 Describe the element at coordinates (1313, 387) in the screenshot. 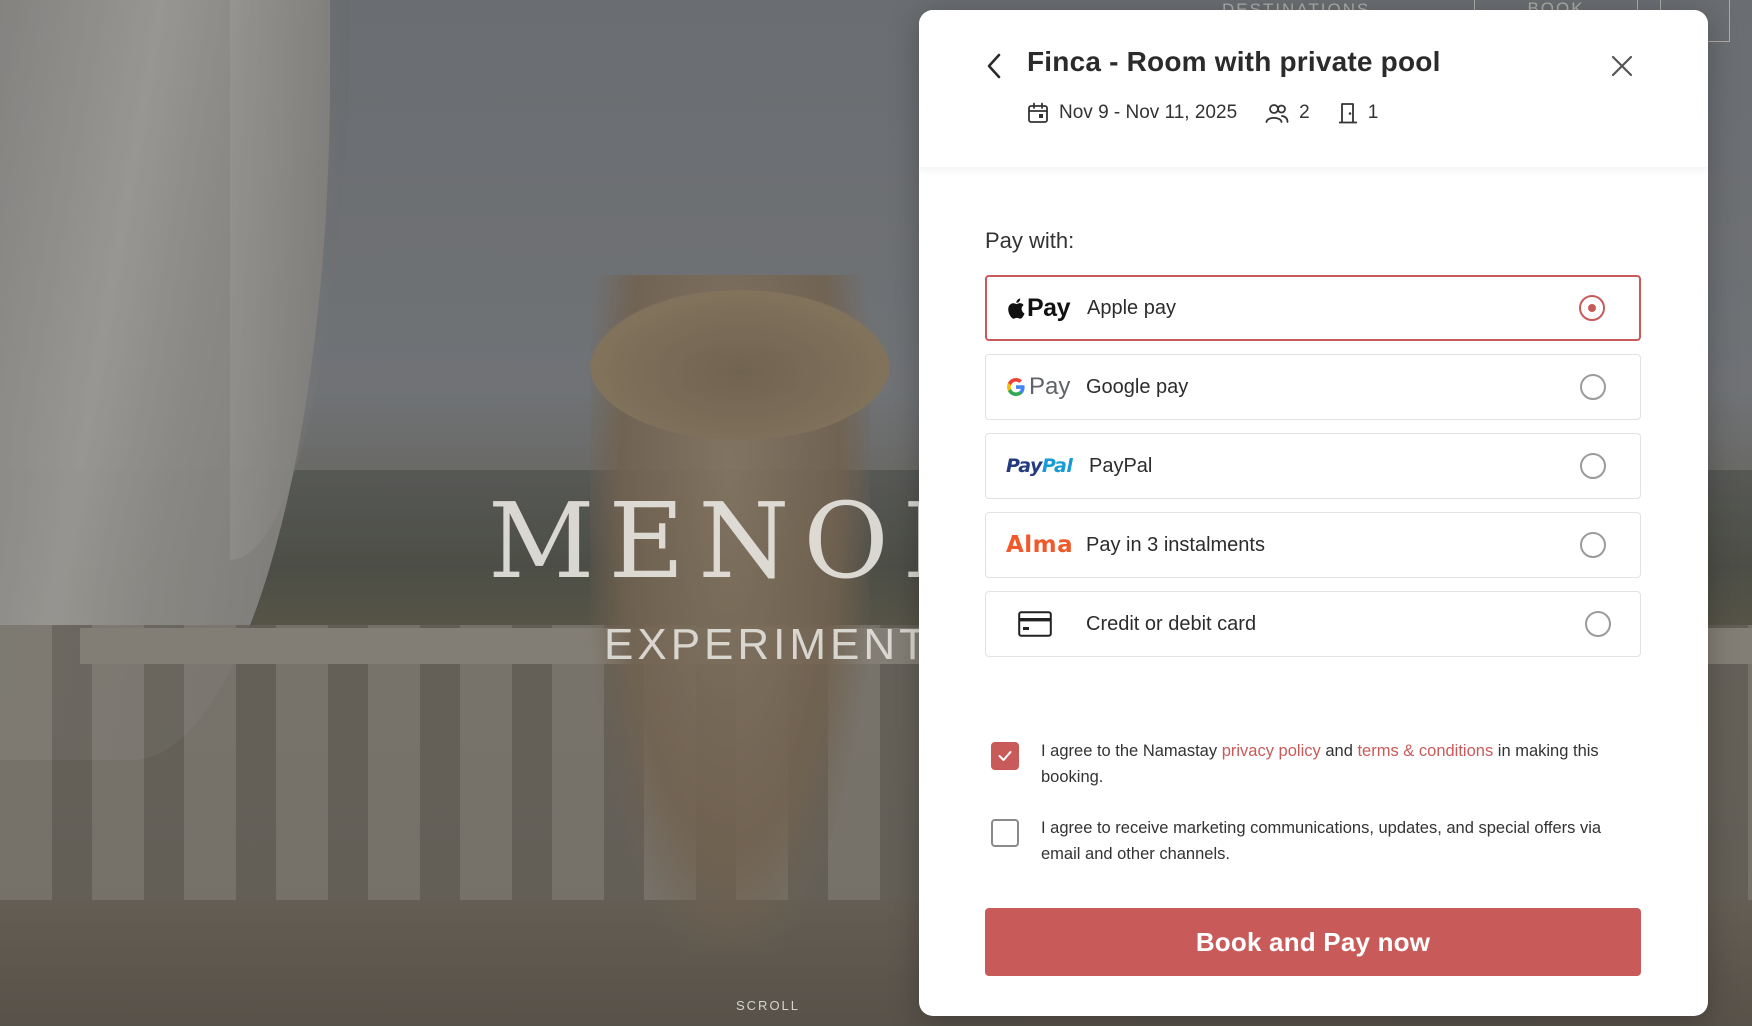

I see `payment-option-google-pay: Pay Google pay` at that location.